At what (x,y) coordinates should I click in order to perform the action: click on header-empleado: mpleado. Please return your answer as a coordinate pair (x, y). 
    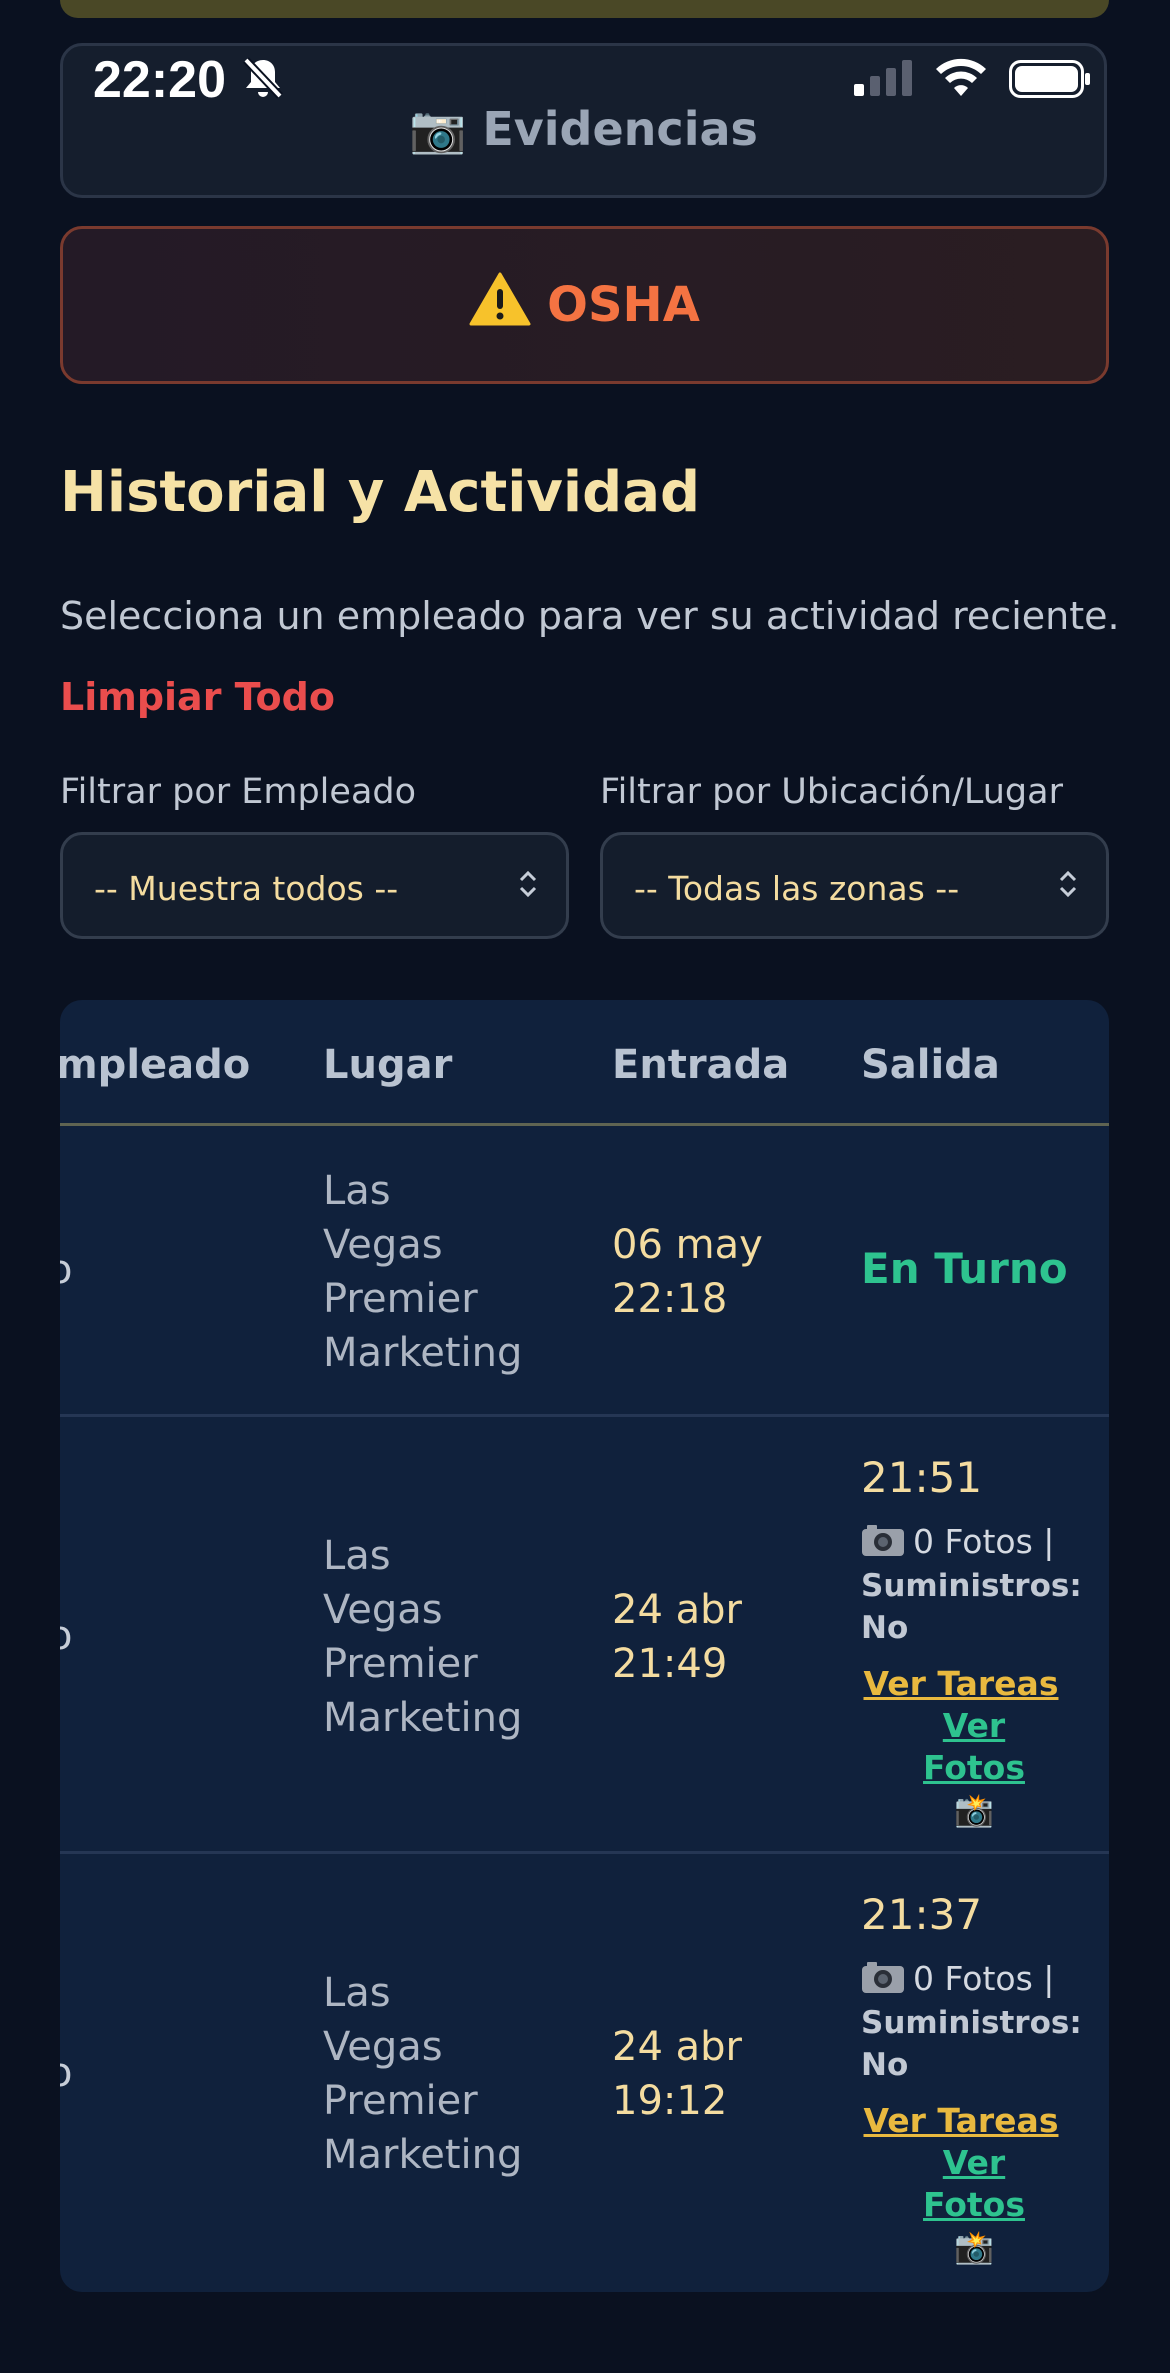
    Looking at the image, I should click on (155, 1065).